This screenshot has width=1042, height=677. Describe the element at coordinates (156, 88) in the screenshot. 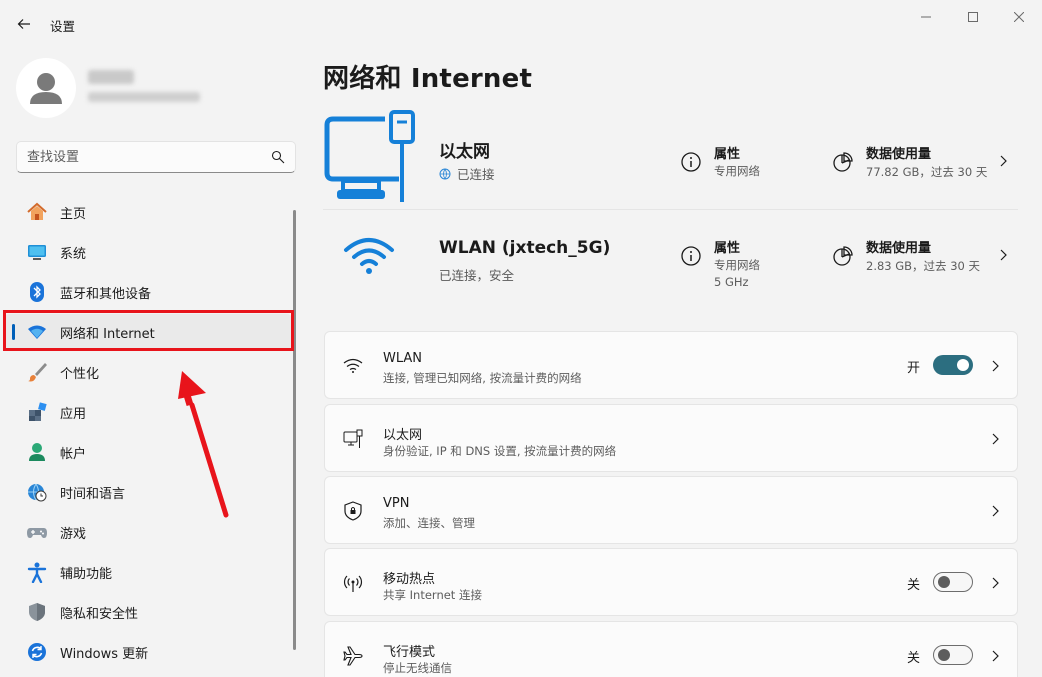

I see `user-profile` at that location.